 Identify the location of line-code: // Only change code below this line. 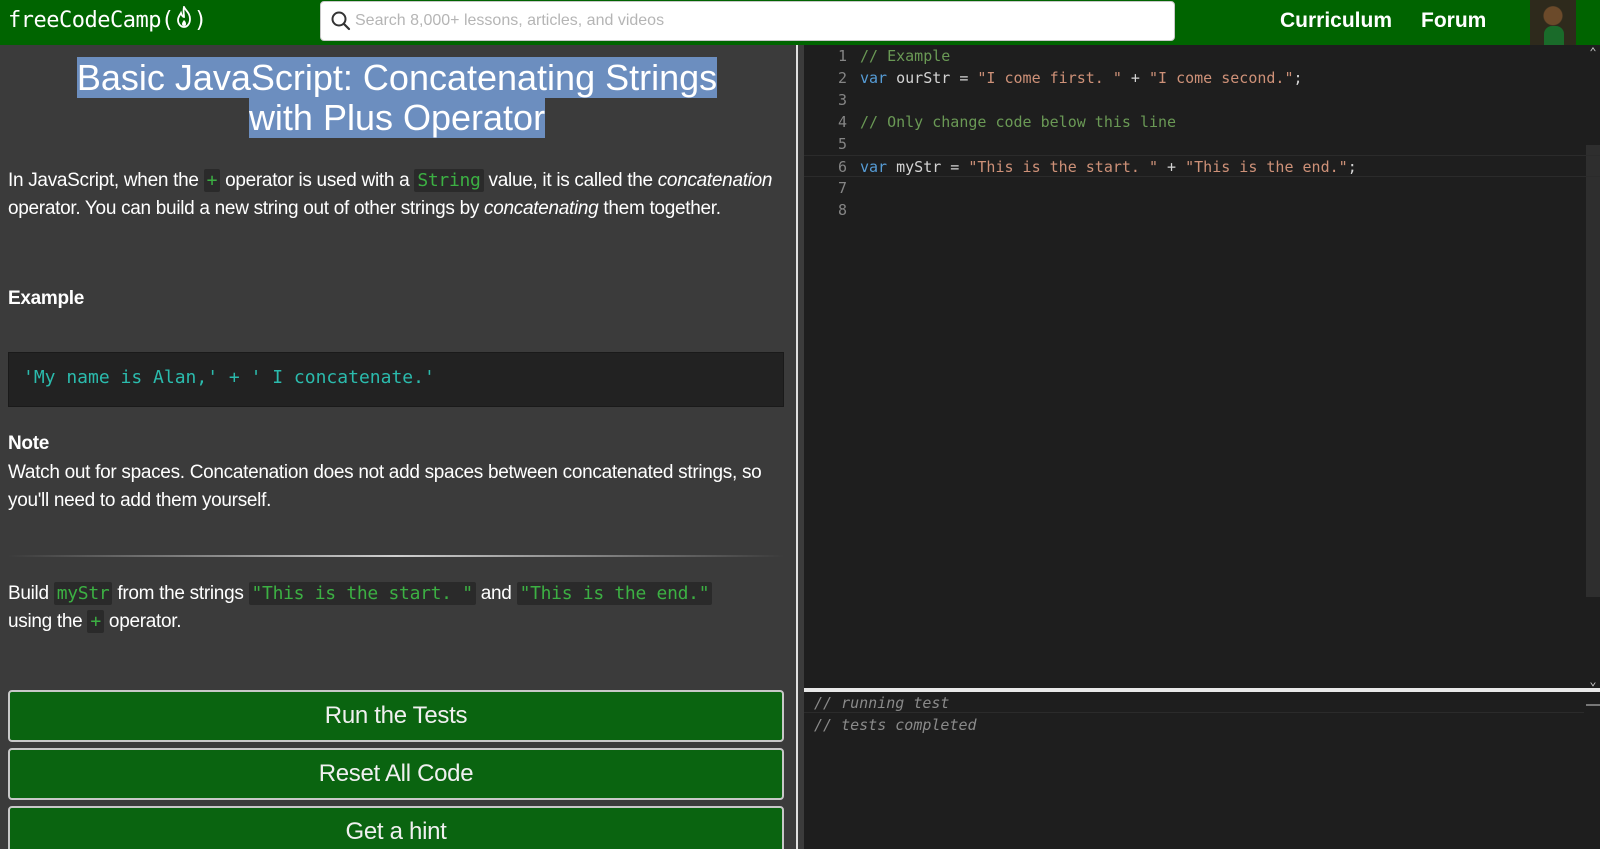
(1018, 122).